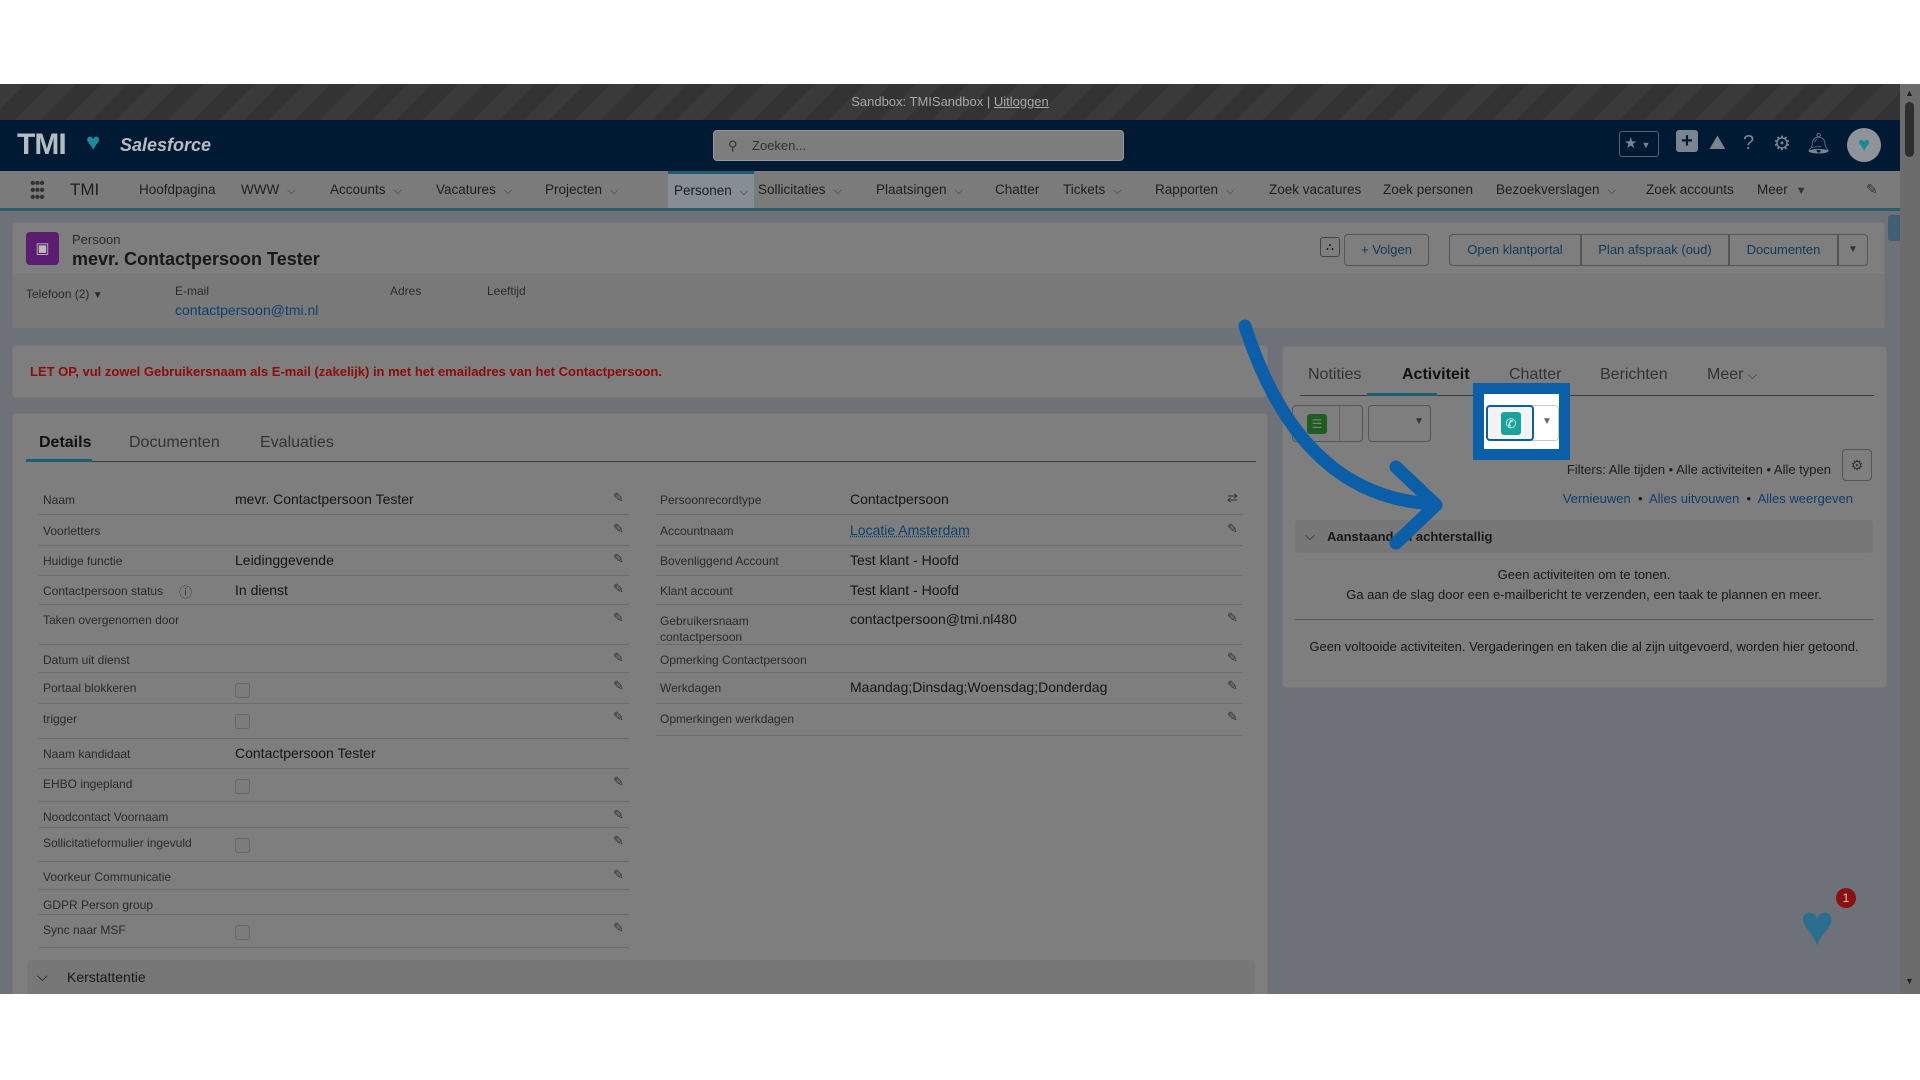 This screenshot has width=1920, height=1080. What do you see at coordinates (711, 189) in the screenshot?
I see `nav-item-personen: Personen ⌵` at bounding box center [711, 189].